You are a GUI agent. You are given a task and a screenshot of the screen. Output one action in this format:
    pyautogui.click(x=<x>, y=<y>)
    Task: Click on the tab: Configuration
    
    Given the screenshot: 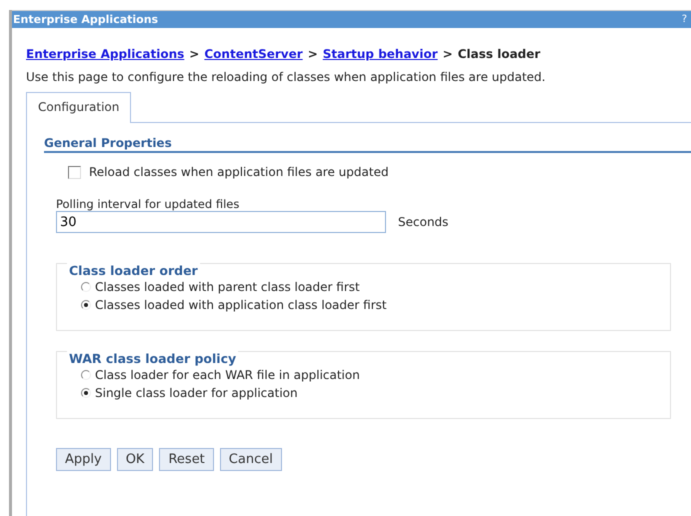 What is the action you would take?
    pyautogui.click(x=79, y=107)
    